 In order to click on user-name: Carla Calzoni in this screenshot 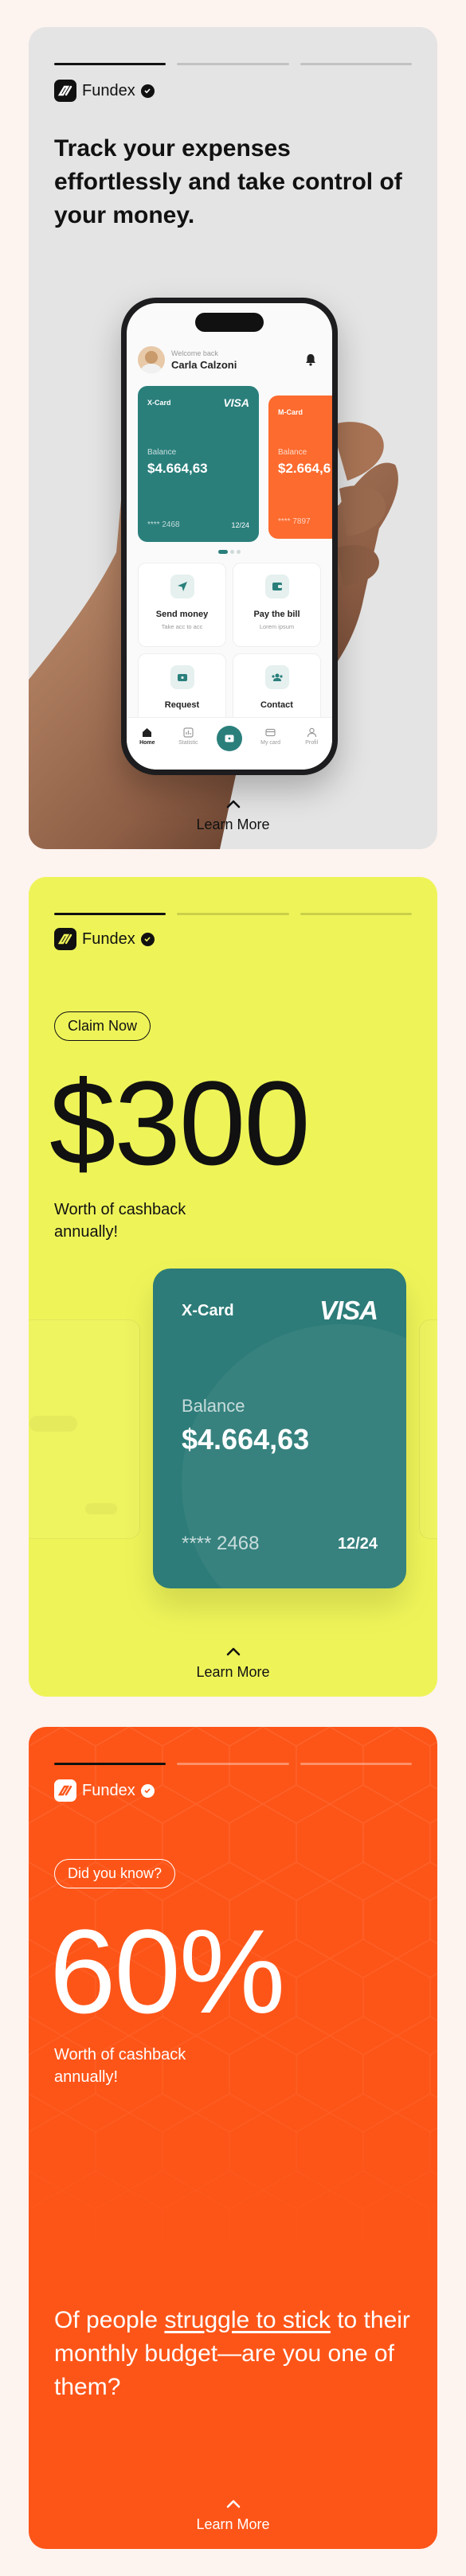, I will do `click(204, 364)`.